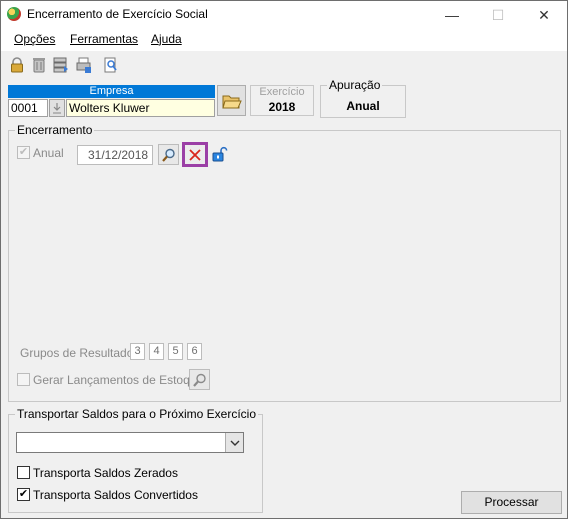  I want to click on unlock-icon, so click(220, 154).